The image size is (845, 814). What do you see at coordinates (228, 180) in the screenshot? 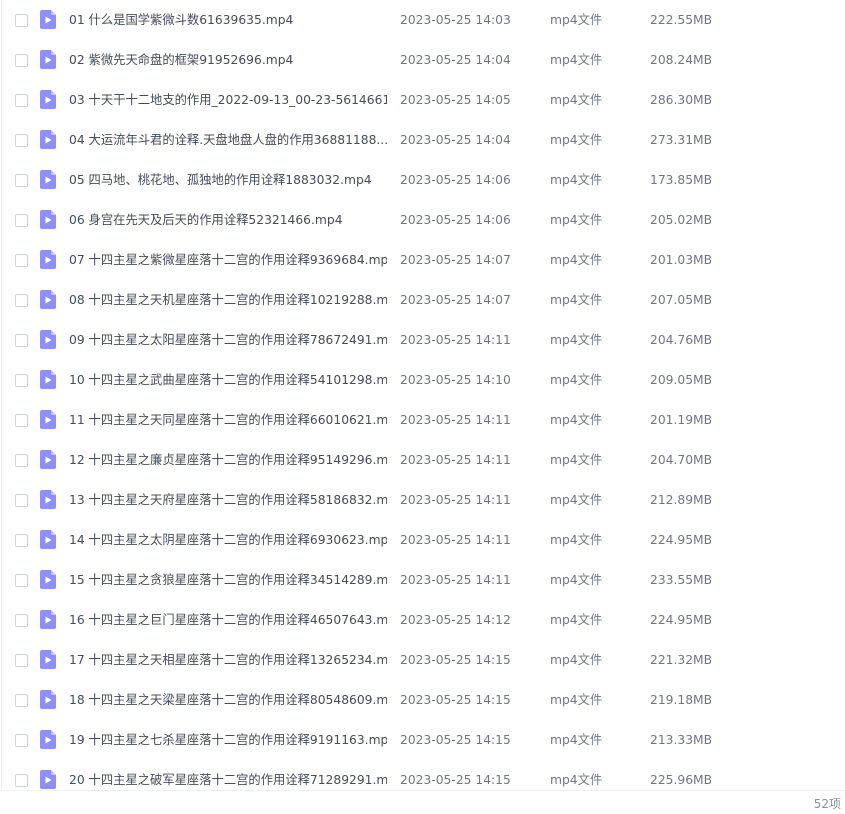
I see `file-name: 05 四马地、桃花地、孤独地的作用诠释1883032.mp4` at bounding box center [228, 180].